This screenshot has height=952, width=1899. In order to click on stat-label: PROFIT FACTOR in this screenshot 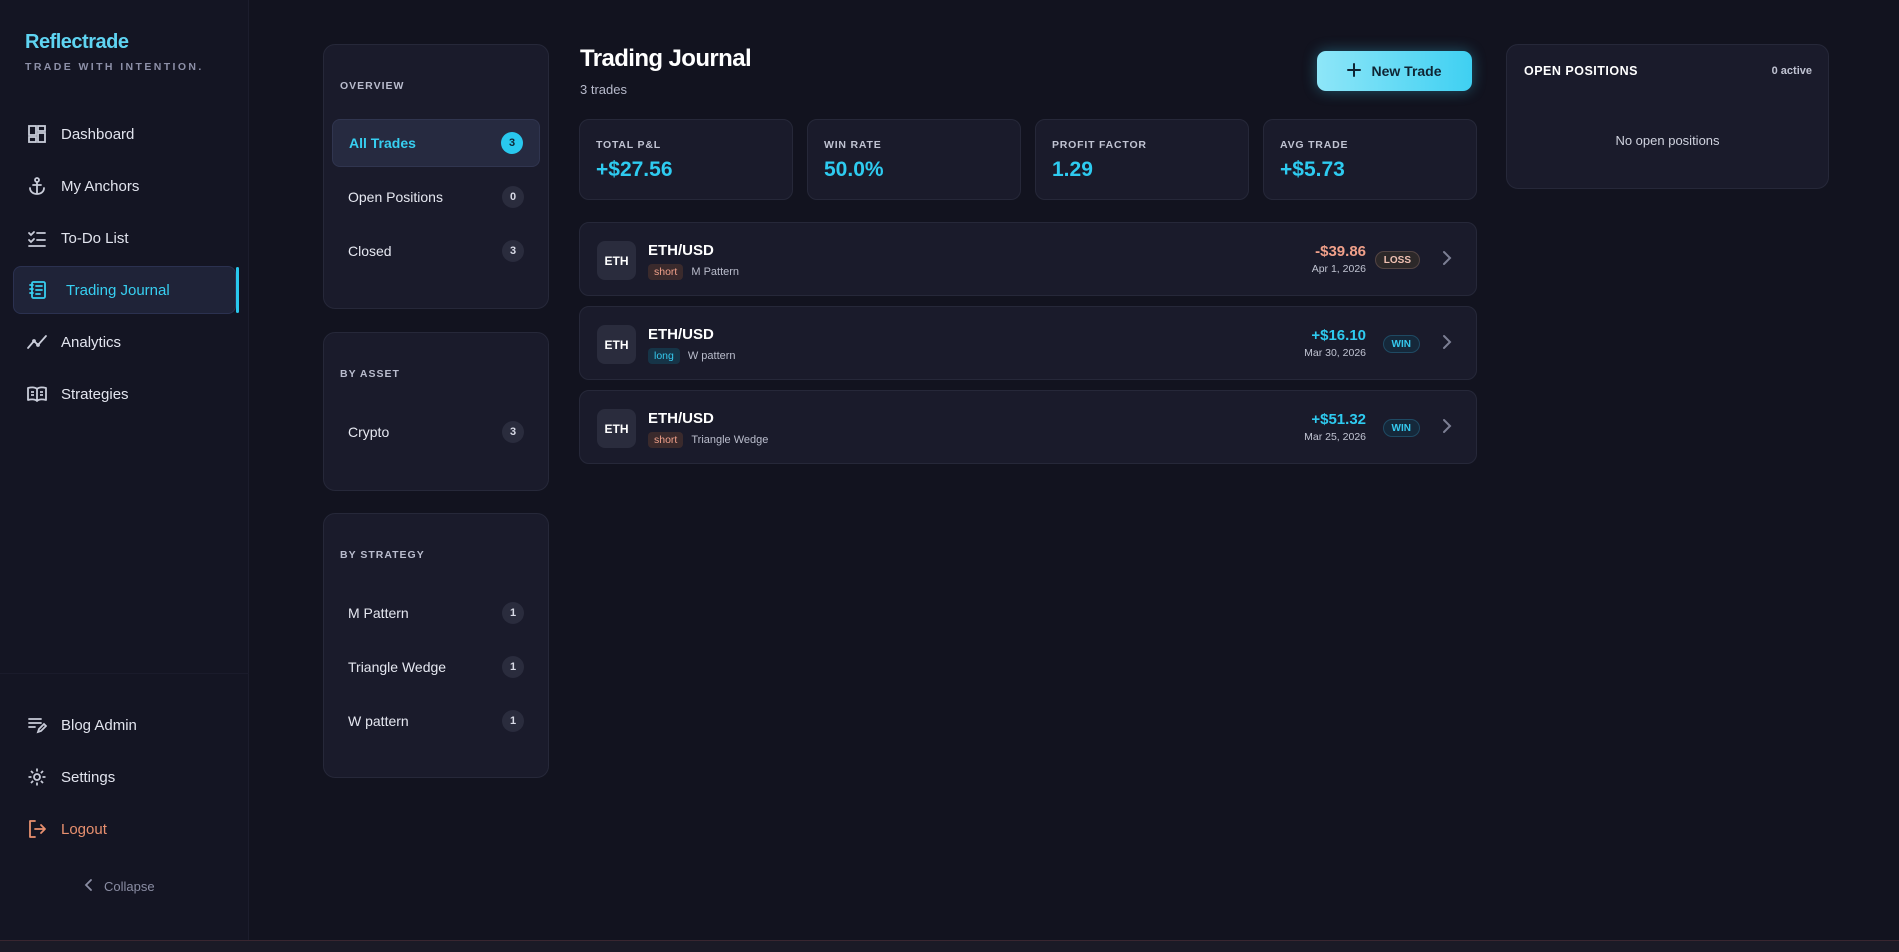, I will do `click(1099, 145)`.